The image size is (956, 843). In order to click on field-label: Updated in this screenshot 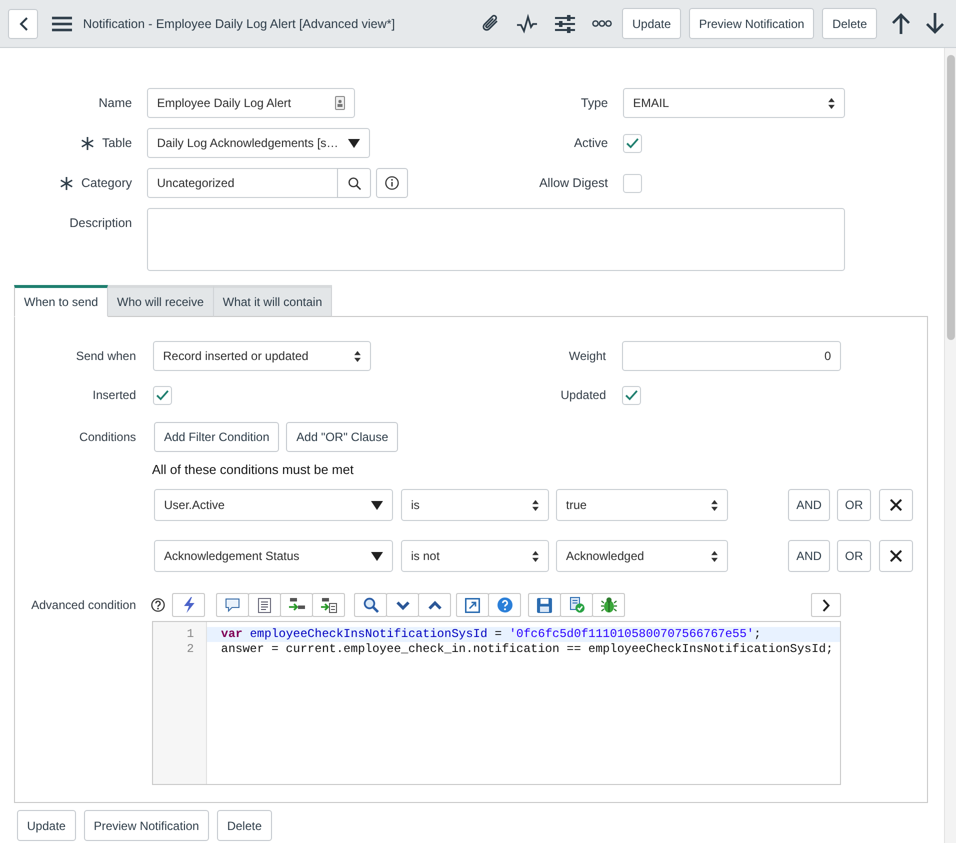, I will do `click(583, 395)`.